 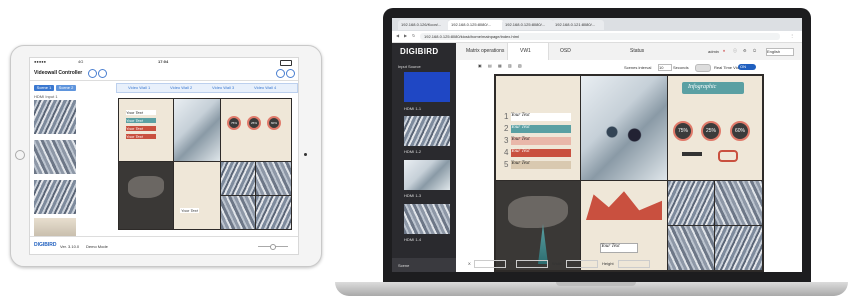 What do you see at coordinates (20, 155) in the screenshot?
I see `tablet-home-button` at bounding box center [20, 155].